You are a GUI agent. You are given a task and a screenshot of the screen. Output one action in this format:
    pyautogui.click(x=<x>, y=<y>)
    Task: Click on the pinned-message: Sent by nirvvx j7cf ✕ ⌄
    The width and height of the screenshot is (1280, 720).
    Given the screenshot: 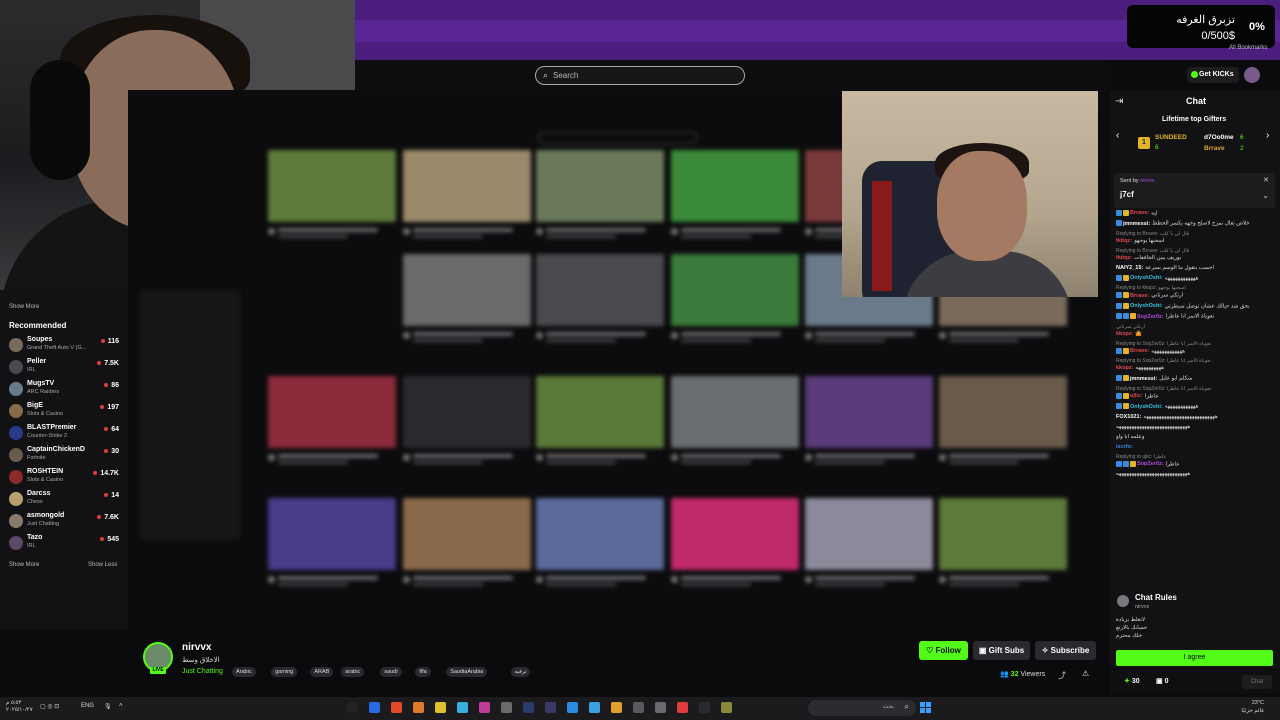 What is the action you would take?
    pyautogui.click(x=1194, y=190)
    